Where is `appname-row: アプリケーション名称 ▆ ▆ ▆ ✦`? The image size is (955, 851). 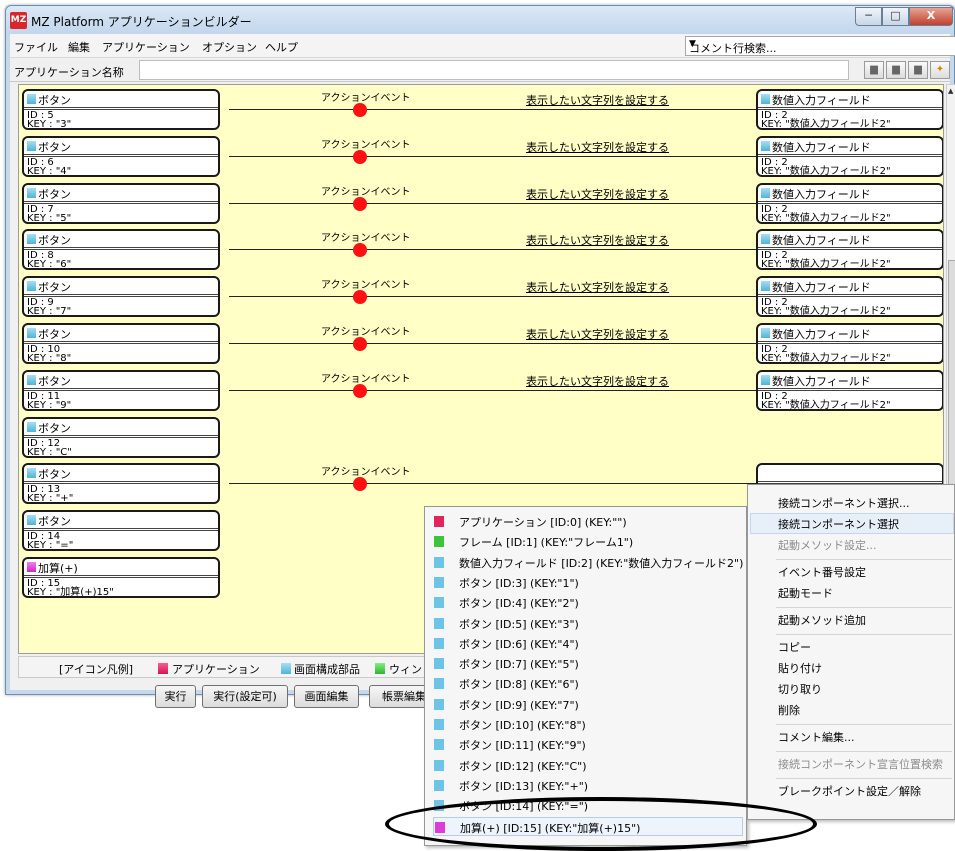 appname-row: アプリケーション名称 ▆ ▆ ▆ ✦ is located at coordinates (480, 70).